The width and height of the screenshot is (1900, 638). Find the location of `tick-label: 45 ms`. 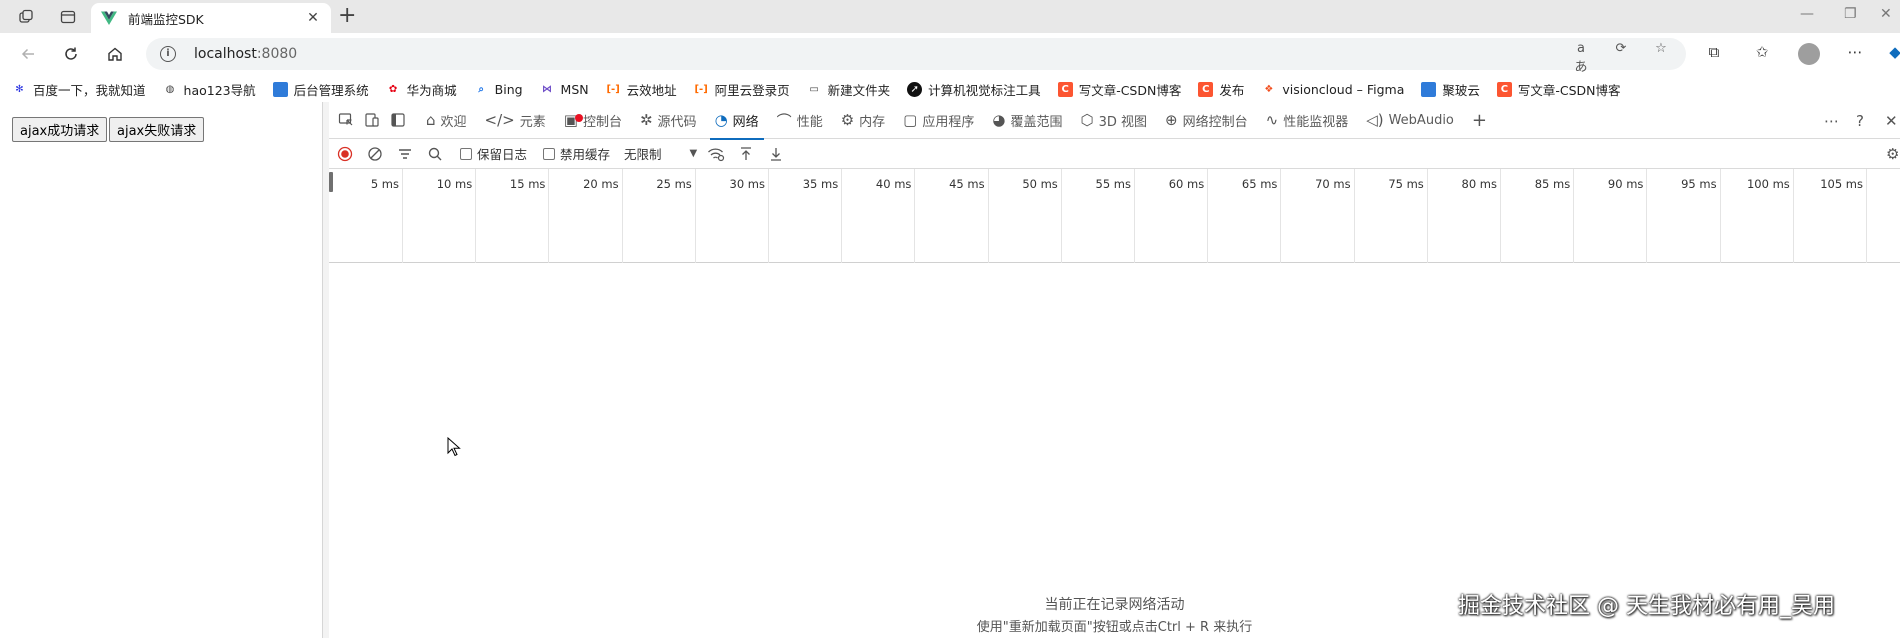

tick-label: 45 ms is located at coordinates (967, 184).